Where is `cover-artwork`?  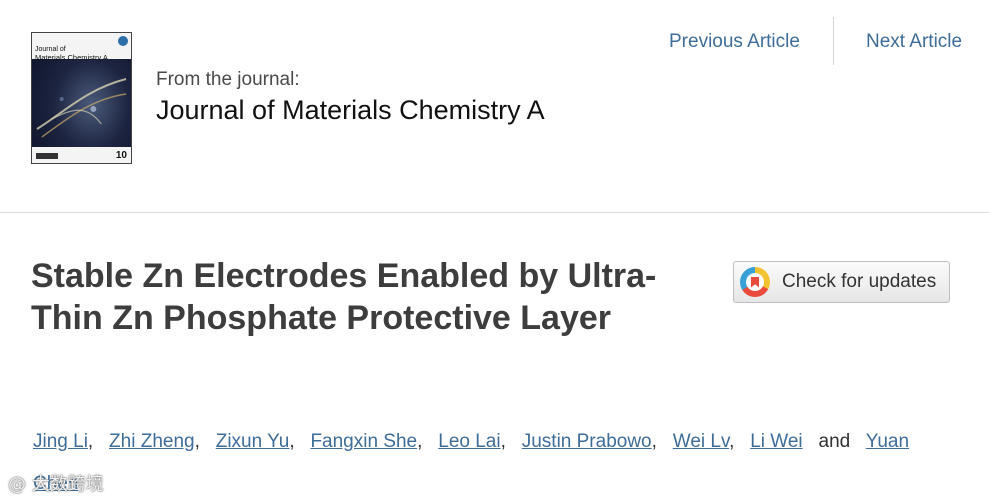 cover-artwork is located at coordinates (81, 108).